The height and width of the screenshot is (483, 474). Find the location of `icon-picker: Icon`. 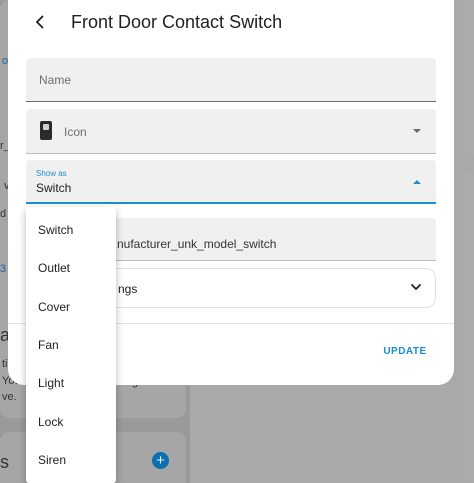

icon-picker: Icon is located at coordinates (231, 131).